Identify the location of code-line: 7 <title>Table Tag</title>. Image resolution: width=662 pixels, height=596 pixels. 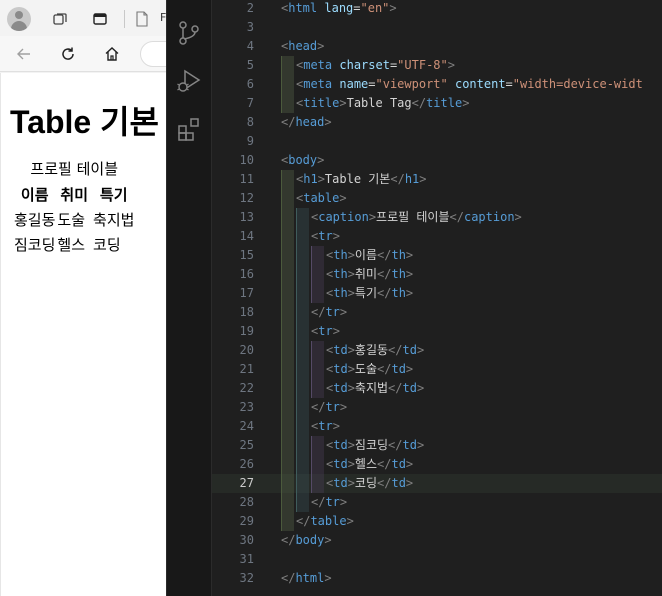
(437, 103).